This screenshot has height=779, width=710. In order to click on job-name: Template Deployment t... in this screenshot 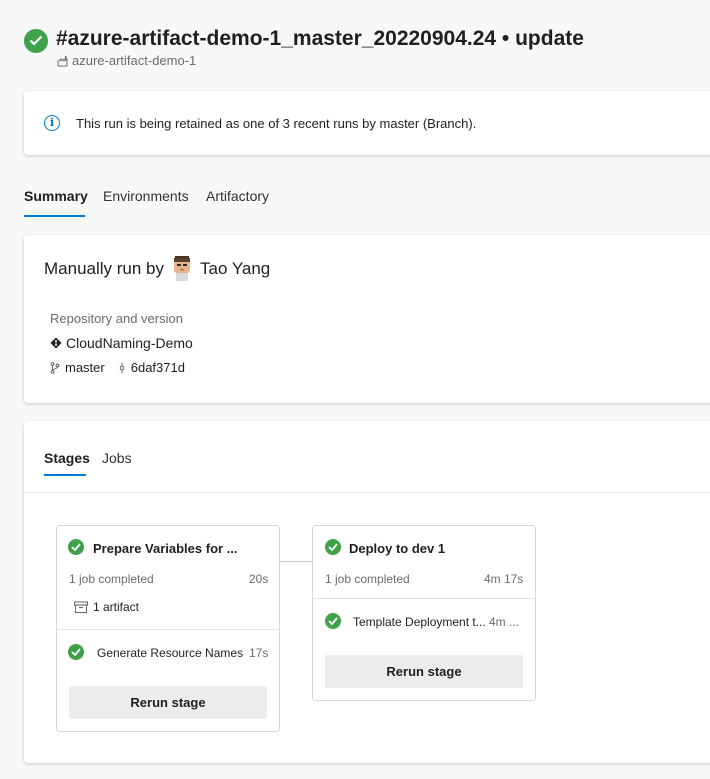, I will do `click(419, 622)`.